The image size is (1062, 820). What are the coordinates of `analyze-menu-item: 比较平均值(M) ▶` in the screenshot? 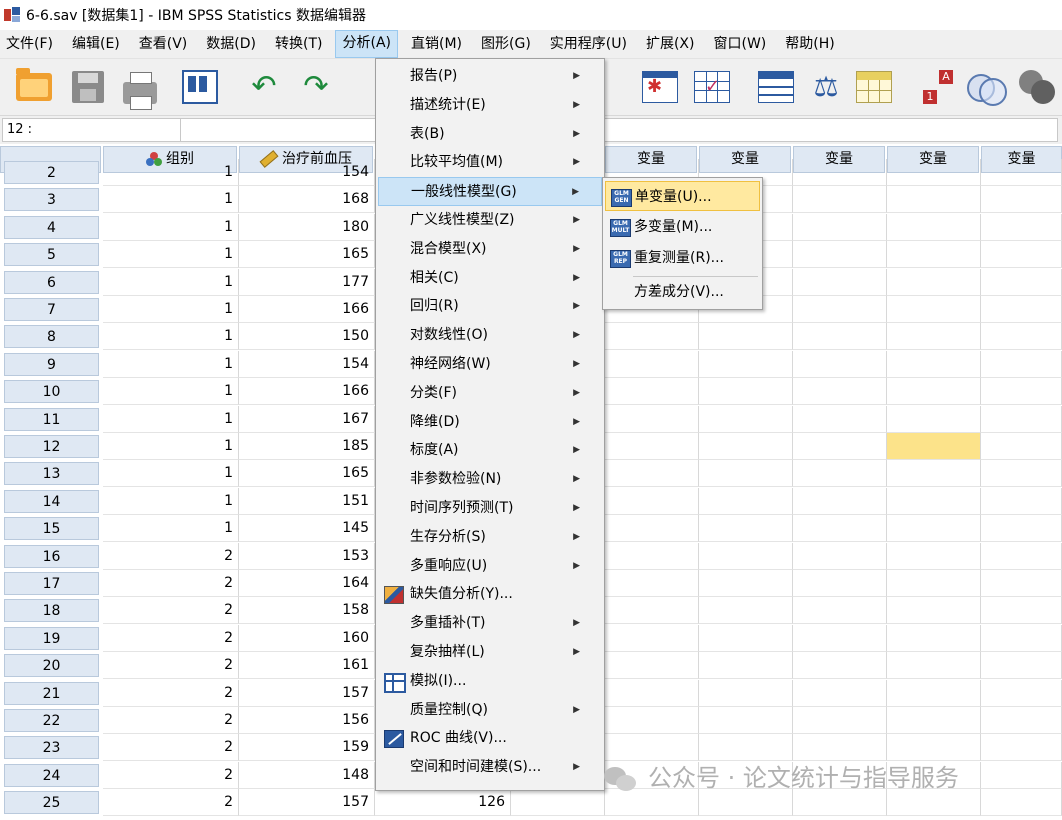 It's located at (490, 162).